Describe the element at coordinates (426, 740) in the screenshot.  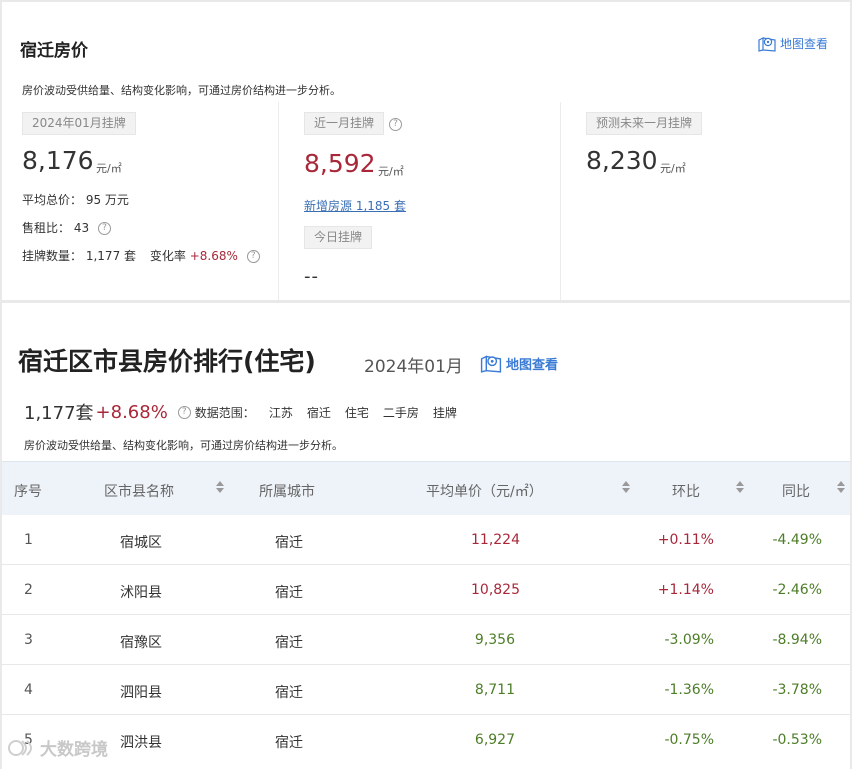
I see `table-row: 5 泗洪县 宿迁 6,927 -0.75% -0.53%` at that location.